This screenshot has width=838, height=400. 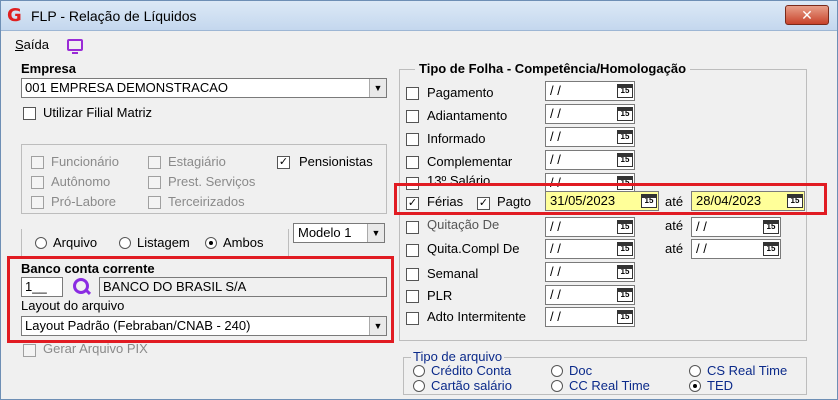 What do you see at coordinates (412, 139) in the screenshot?
I see `informado-checkbox` at bounding box center [412, 139].